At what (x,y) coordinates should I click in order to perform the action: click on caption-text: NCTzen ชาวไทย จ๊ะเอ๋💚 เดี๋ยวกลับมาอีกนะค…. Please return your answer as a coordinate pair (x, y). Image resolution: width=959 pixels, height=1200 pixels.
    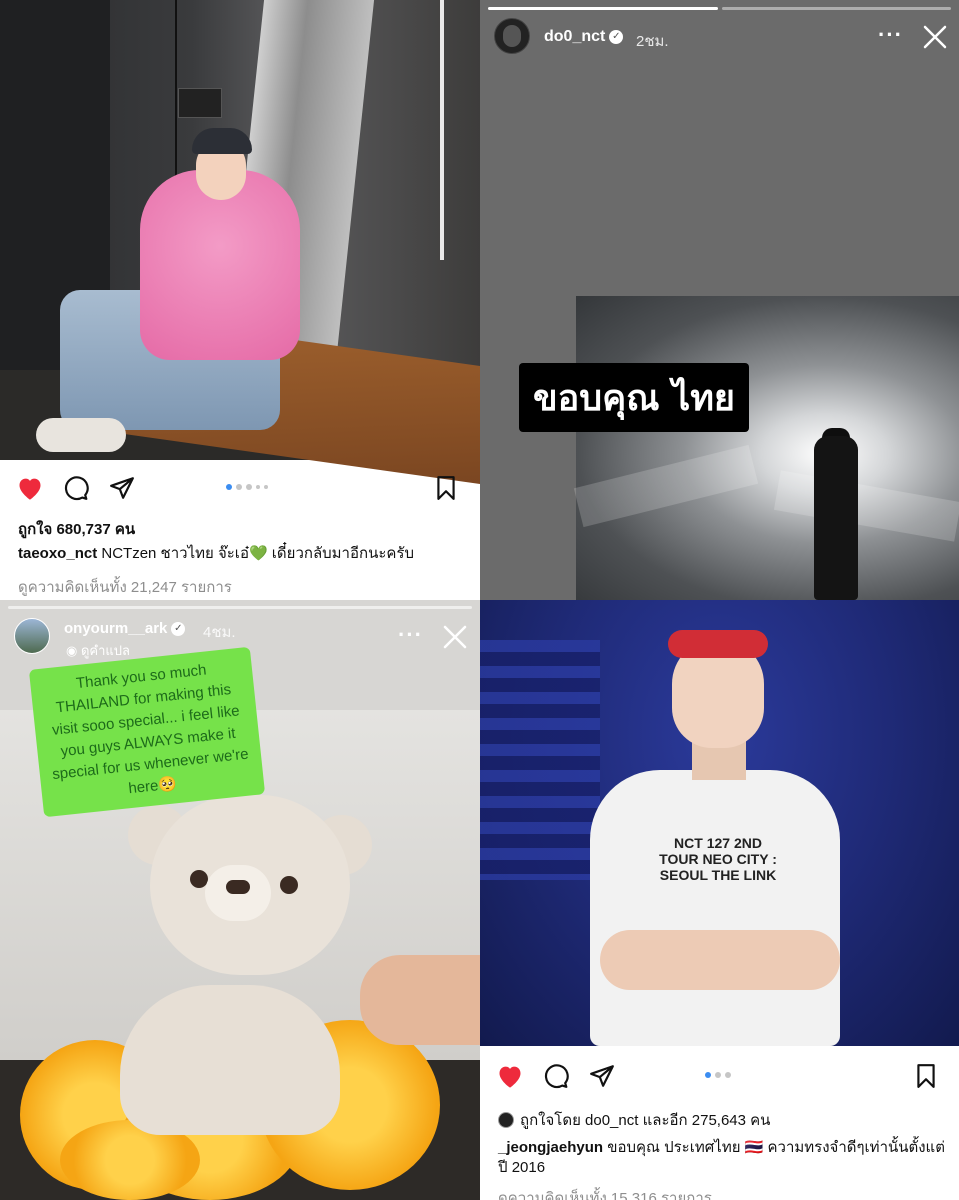
    Looking at the image, I should click on (255, 553).